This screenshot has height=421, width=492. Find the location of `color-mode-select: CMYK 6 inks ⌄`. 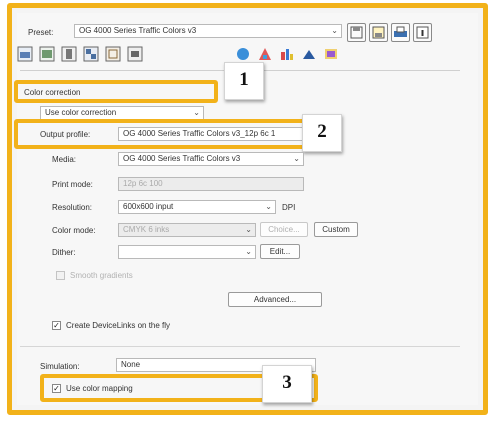

color-mode-select: CMYK 6 inks ⌄ is located at coordinates (187, 230).